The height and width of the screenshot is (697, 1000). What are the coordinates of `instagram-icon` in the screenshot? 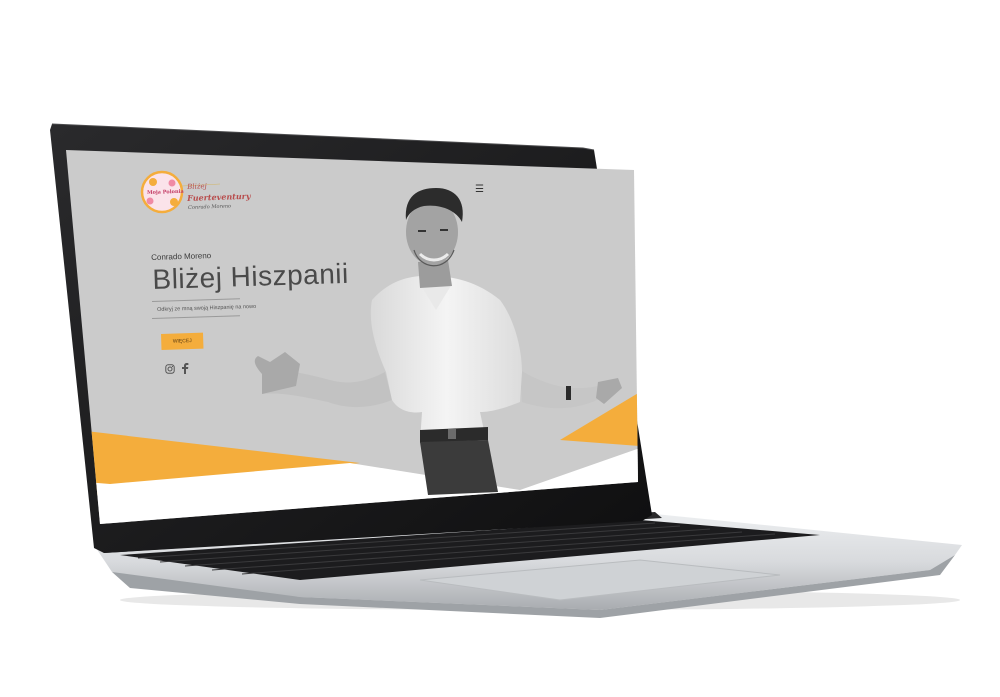 It's located at (170, 369).